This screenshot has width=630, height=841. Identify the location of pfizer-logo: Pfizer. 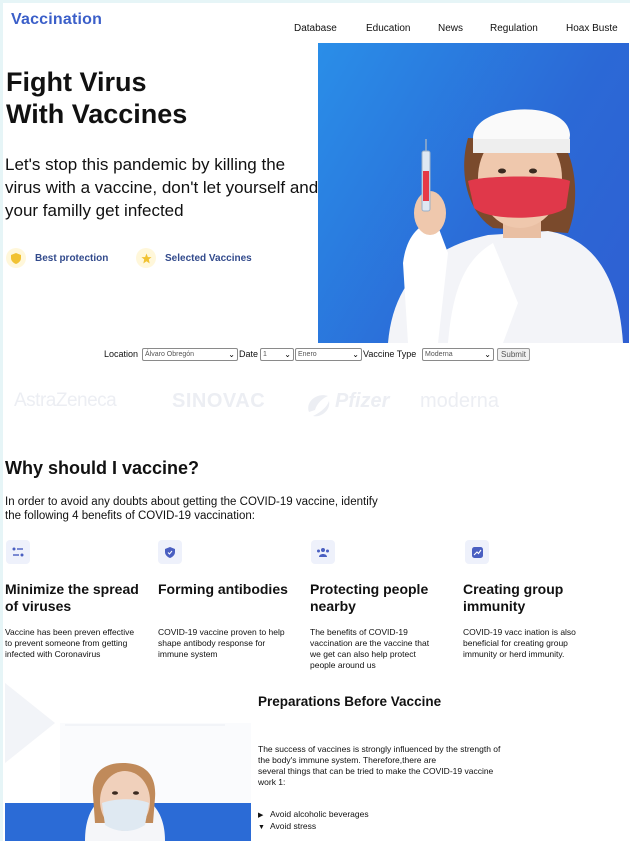
(362, 401).